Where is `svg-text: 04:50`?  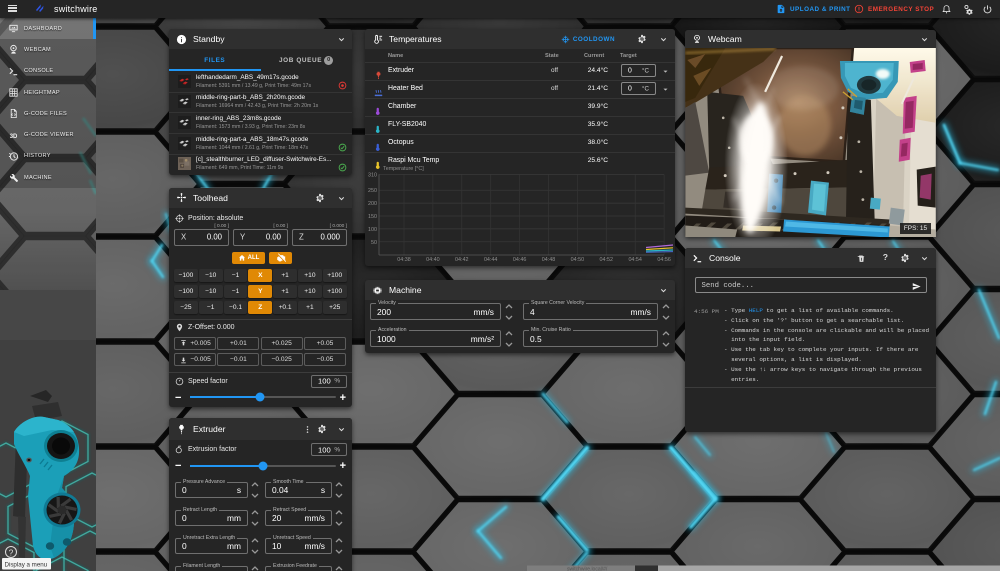 svg-text: 04:50 is located at coordinates (578, 260).